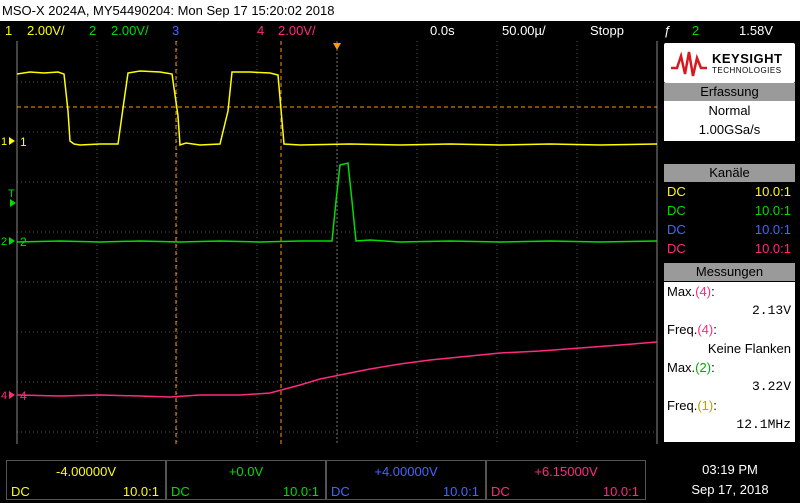 The width and height of the screenshot is (800, 503). What do you see at coordinates (729, 405) in the screenshot?
I see `measurement-4-label-row: Freq.(1):` at bounding box center [729, 405].